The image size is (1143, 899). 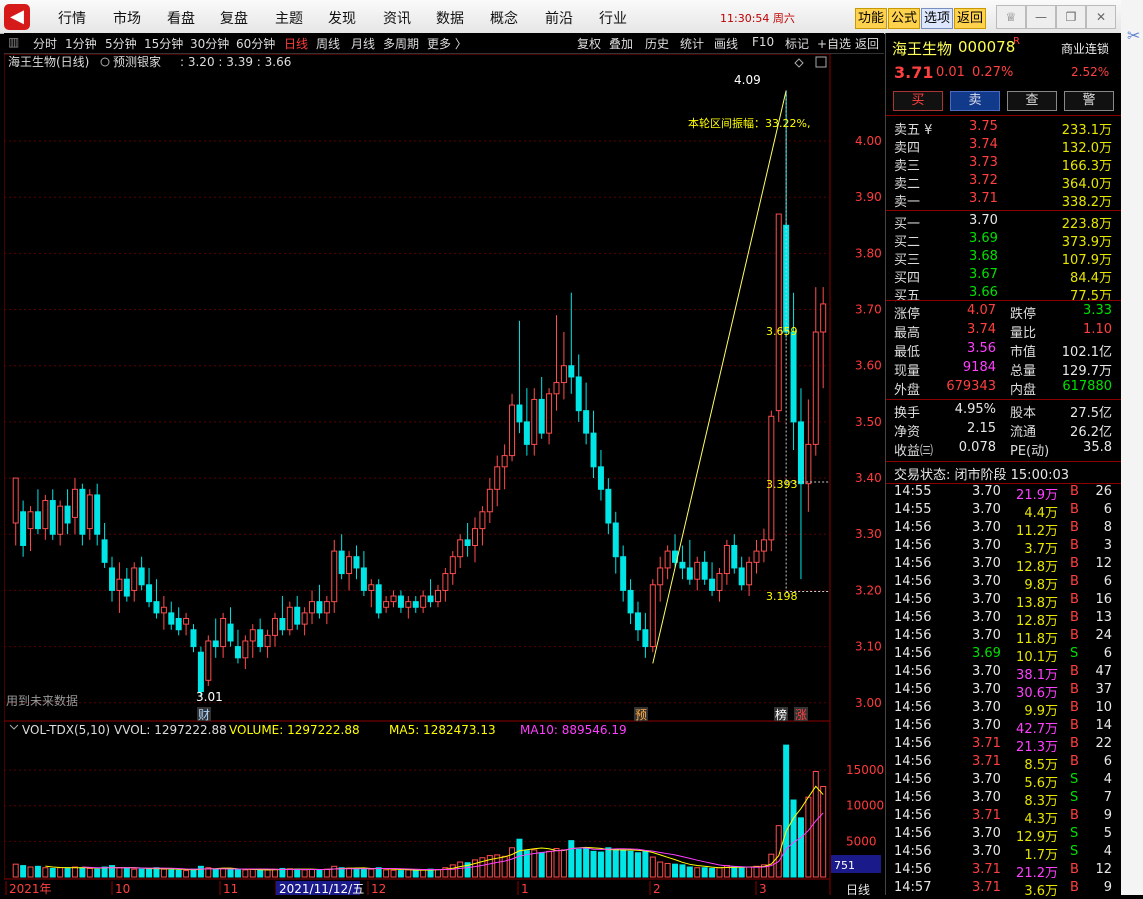 What do you see at coordinates (1004, 164) in the screenshot?
I see `ask-row: 卖三 3.73 166.3万` at bounding box center [1004, 164].